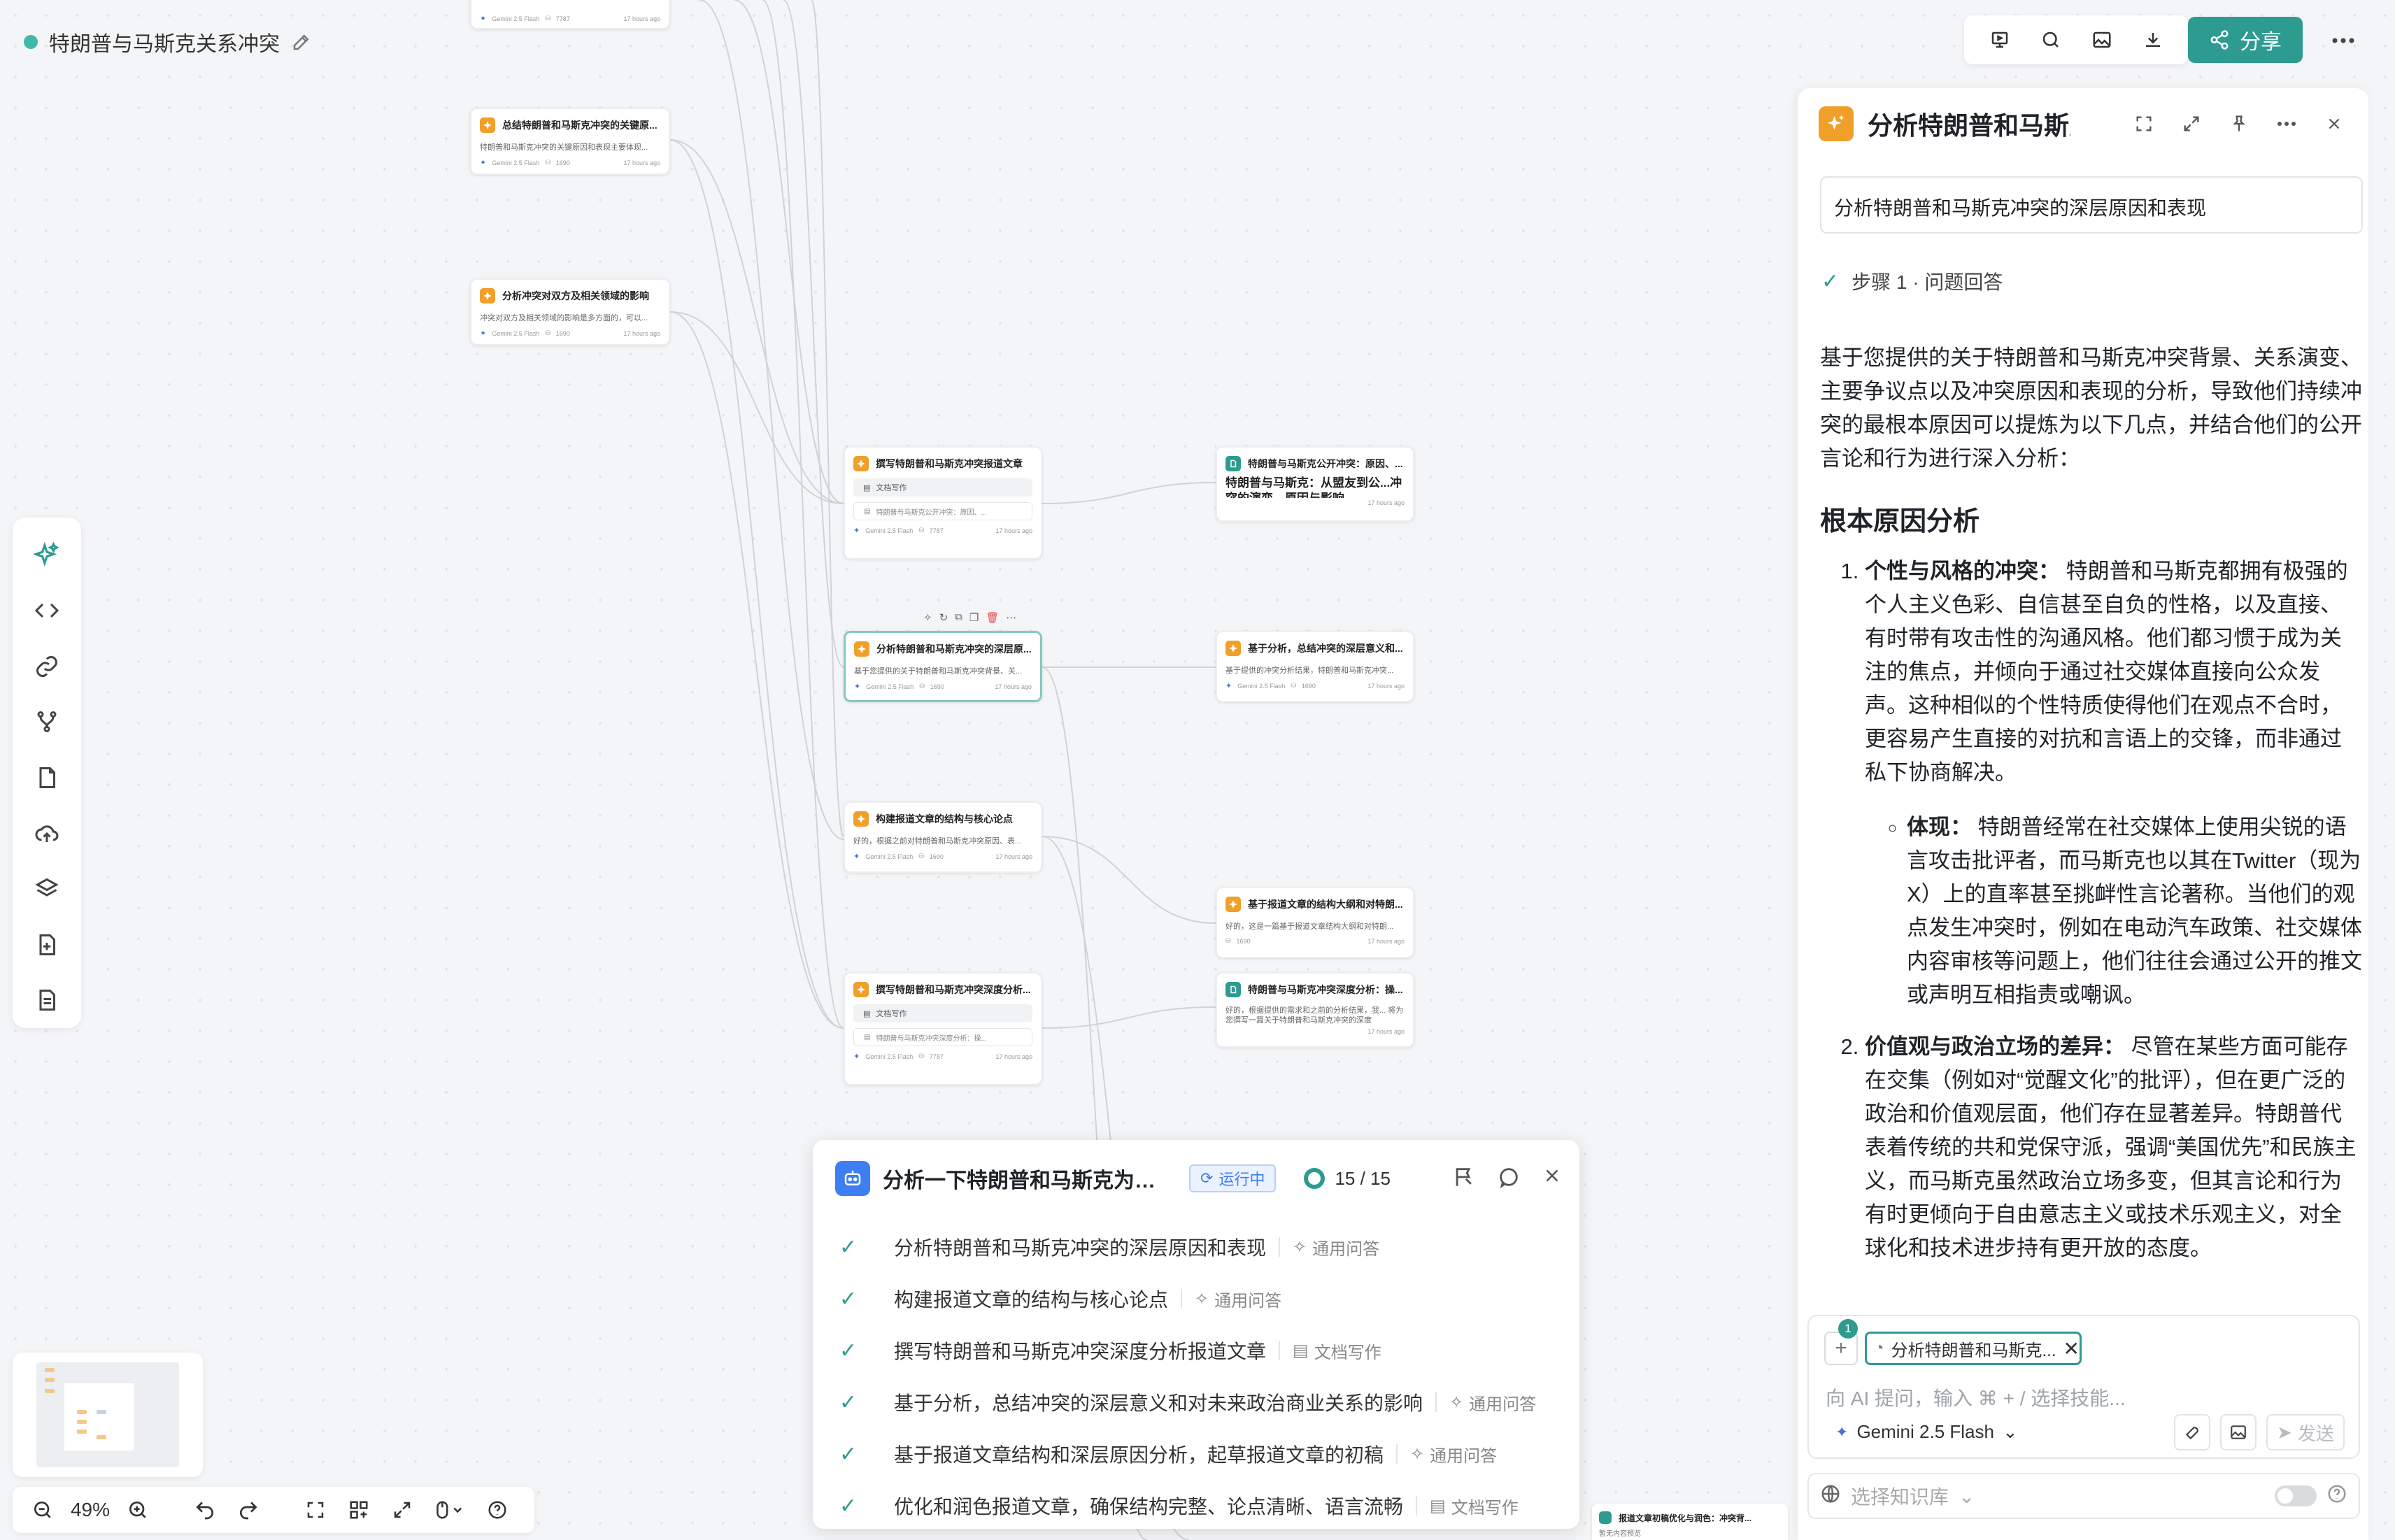 The image size is (2395, 1540). I want to click on step-indicator: ✓ 步骤 1 · 问题回答, so click(1912, 281).